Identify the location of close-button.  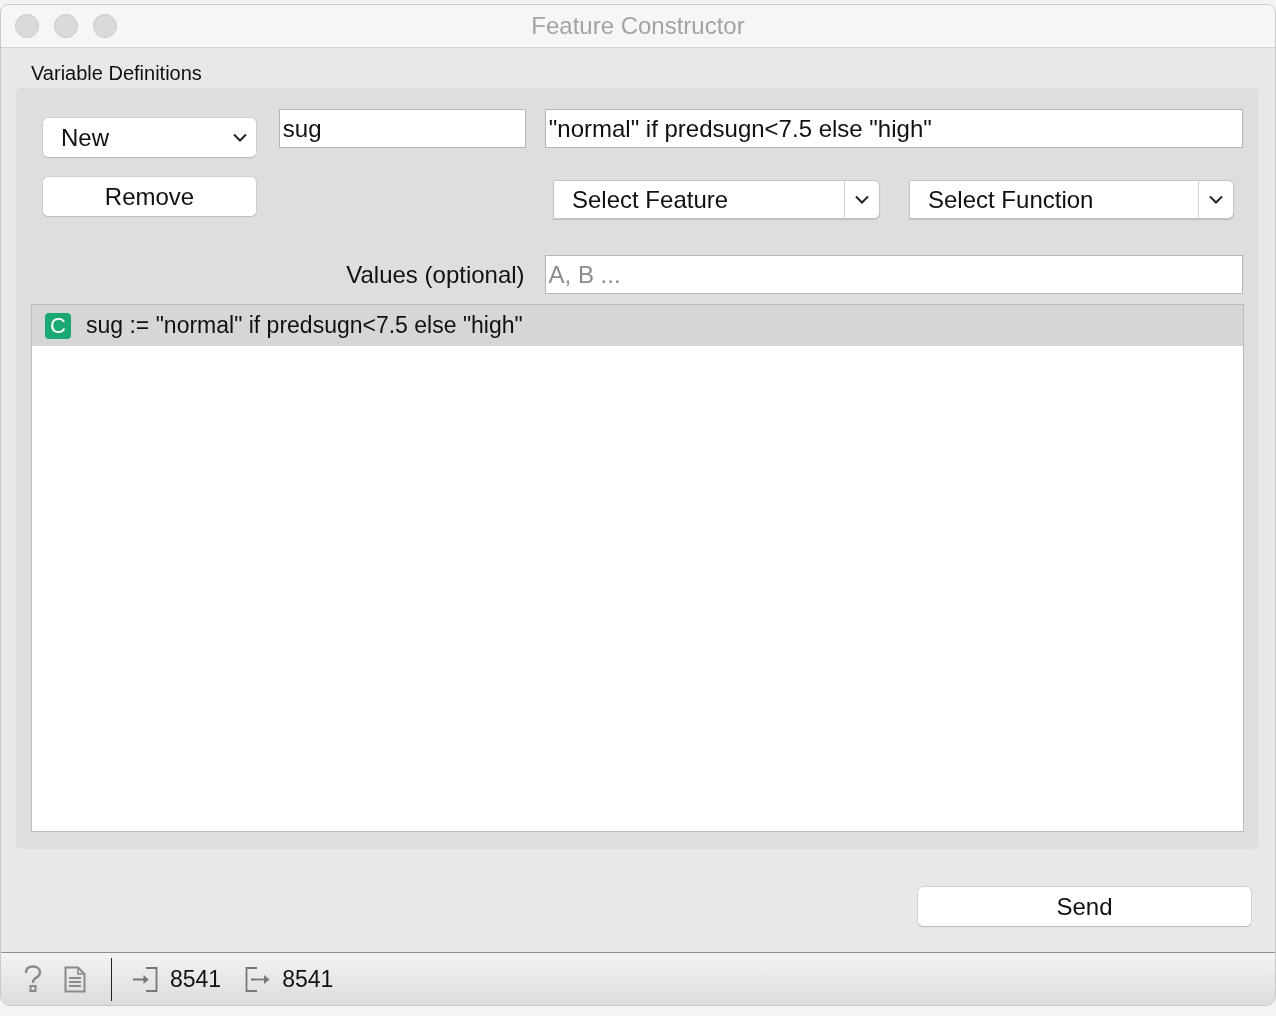
(27, 26).